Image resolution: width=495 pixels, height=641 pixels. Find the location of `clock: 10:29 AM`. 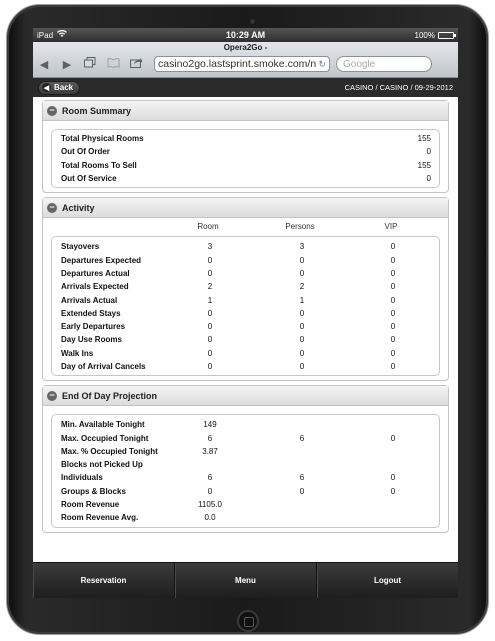

clock: 10:29 AM is located at coordinates (245, 35).